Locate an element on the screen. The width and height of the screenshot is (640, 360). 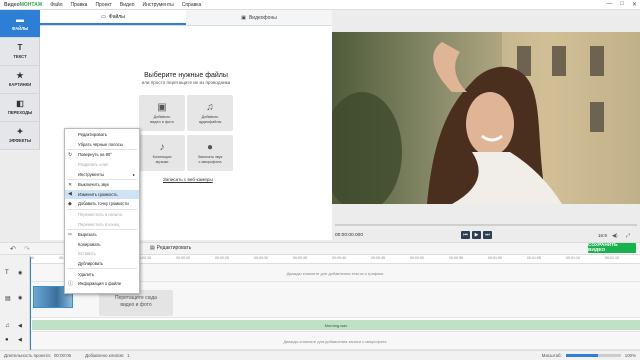
skip-forward-icon: ⏭ is located at coordinates (487, 235).